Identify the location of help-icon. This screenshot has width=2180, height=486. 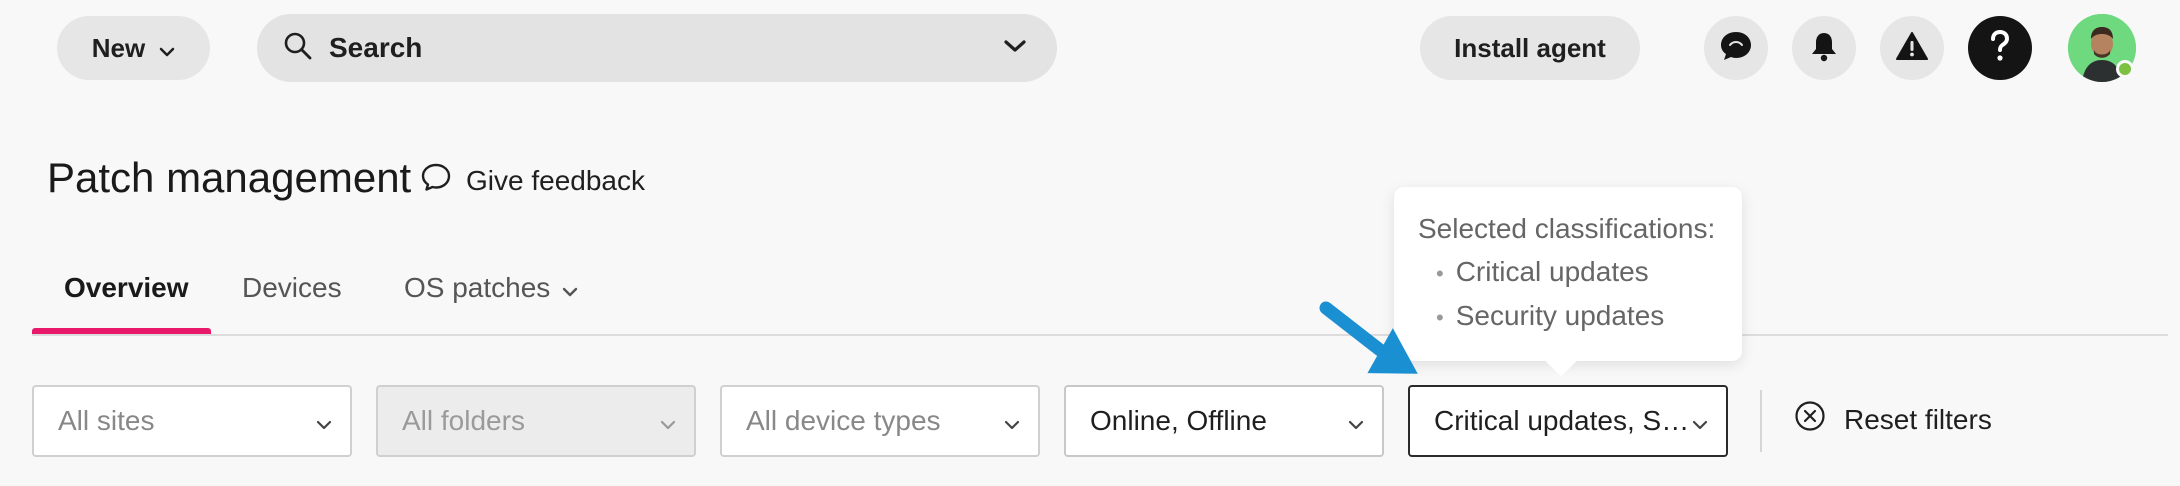
(2000, 48).